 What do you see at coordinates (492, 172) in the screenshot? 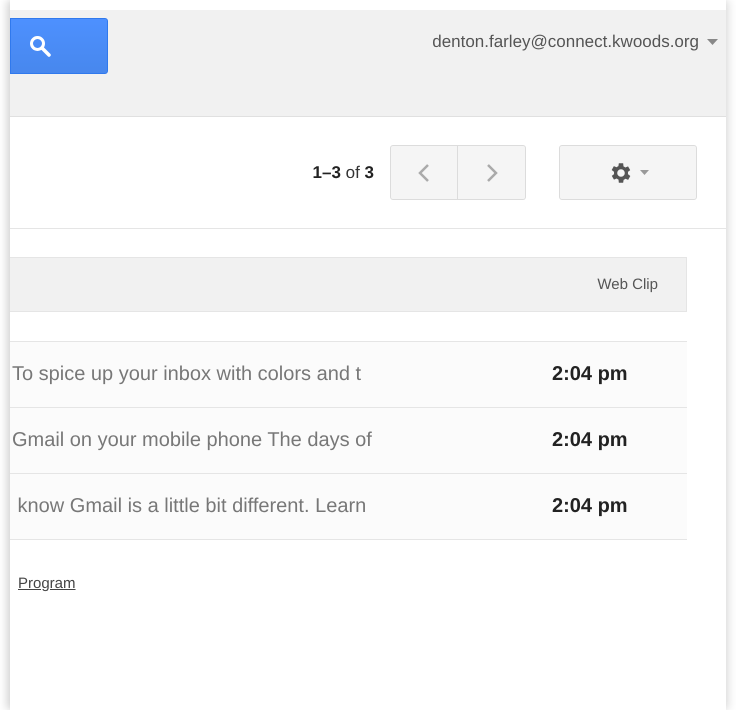
I see `chevron-right-icon` at bounding box center [492, 172].